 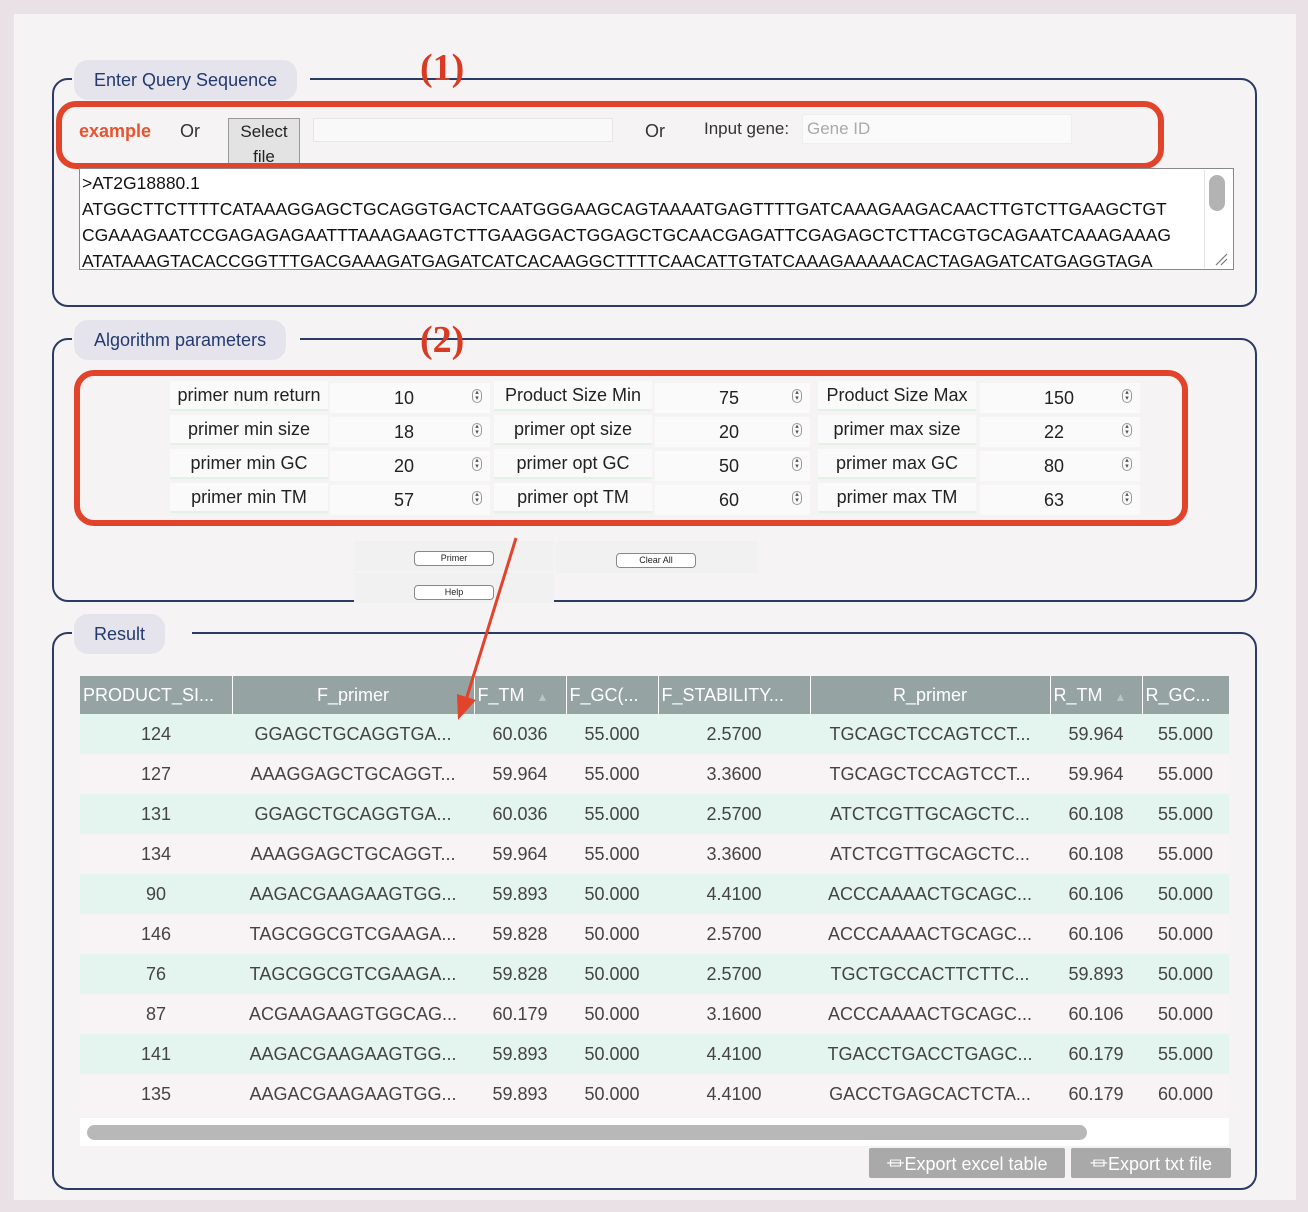 I want to click on table-cell: 60.108, so click(x=1096, y=814).